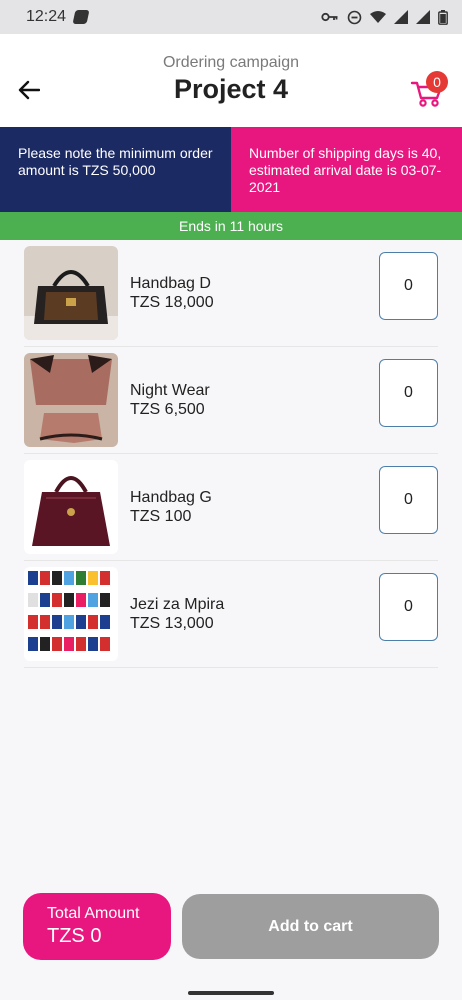 The image size is (462, 1000). What do you see at coordinates (443, 17) in the screenshot?
I see `battery-icon` at bounding box center [443, 17].